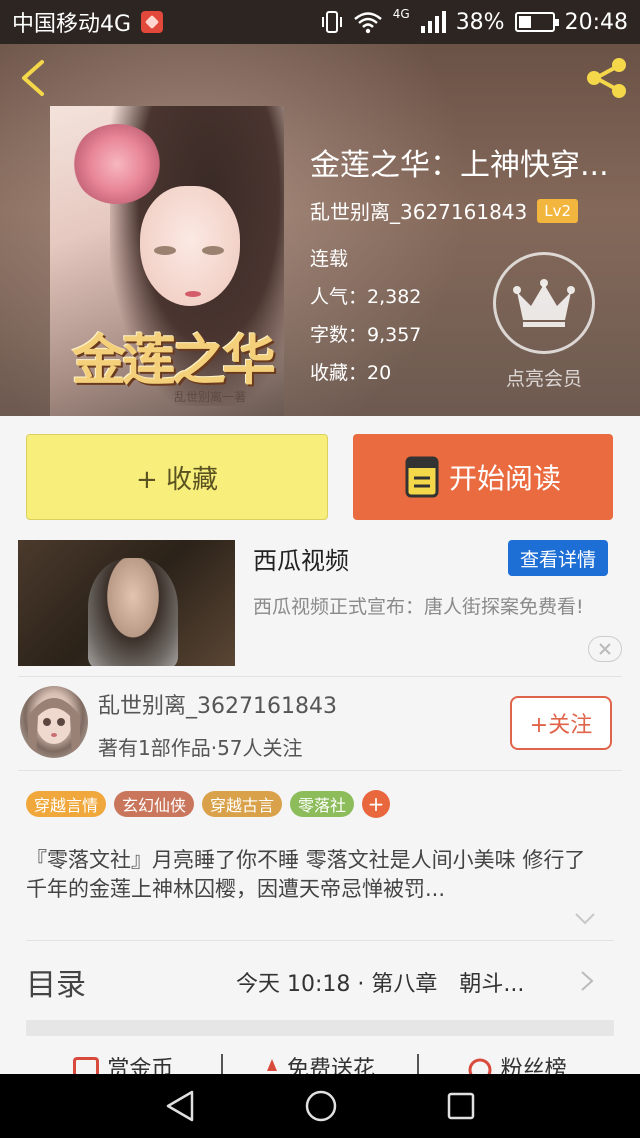  Describe the element at coordinates (133, 612) in the screenshot. I see `ad-person-image` at that location.